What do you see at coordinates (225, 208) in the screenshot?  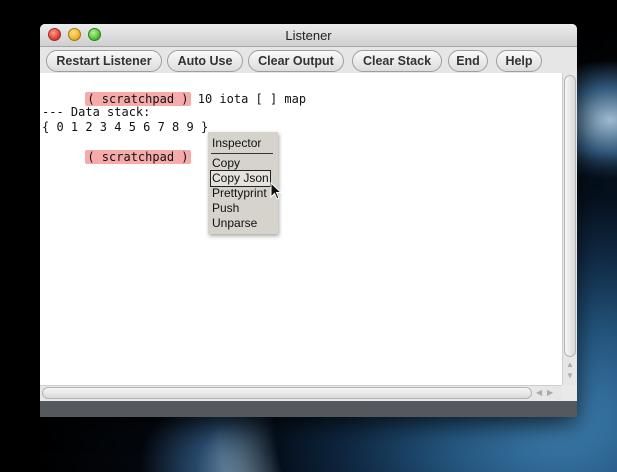 I see `menu-item-push: Push` at bounding box center [225, 208].